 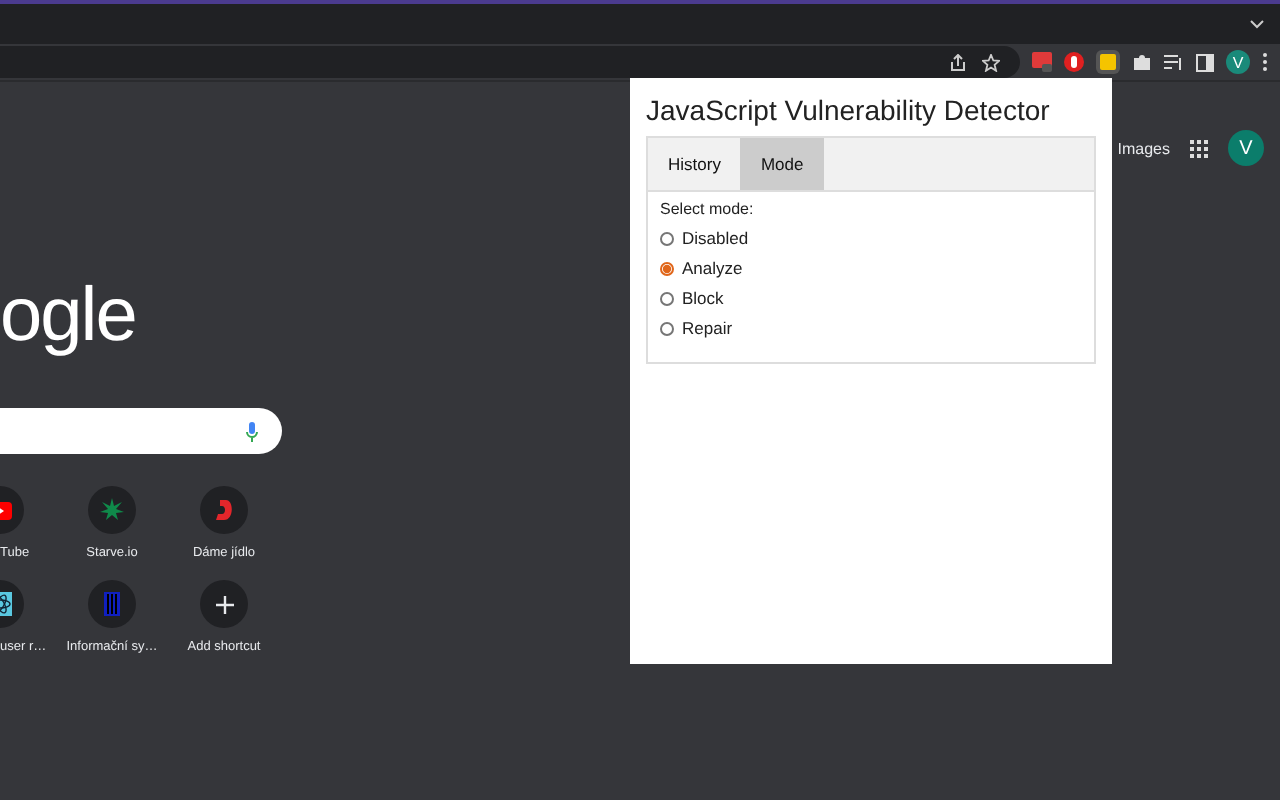 What do you see at coordinates (1199, 148) in the screenshot?
I see `apps-grid-icon` at bounding box center [1199, 148].